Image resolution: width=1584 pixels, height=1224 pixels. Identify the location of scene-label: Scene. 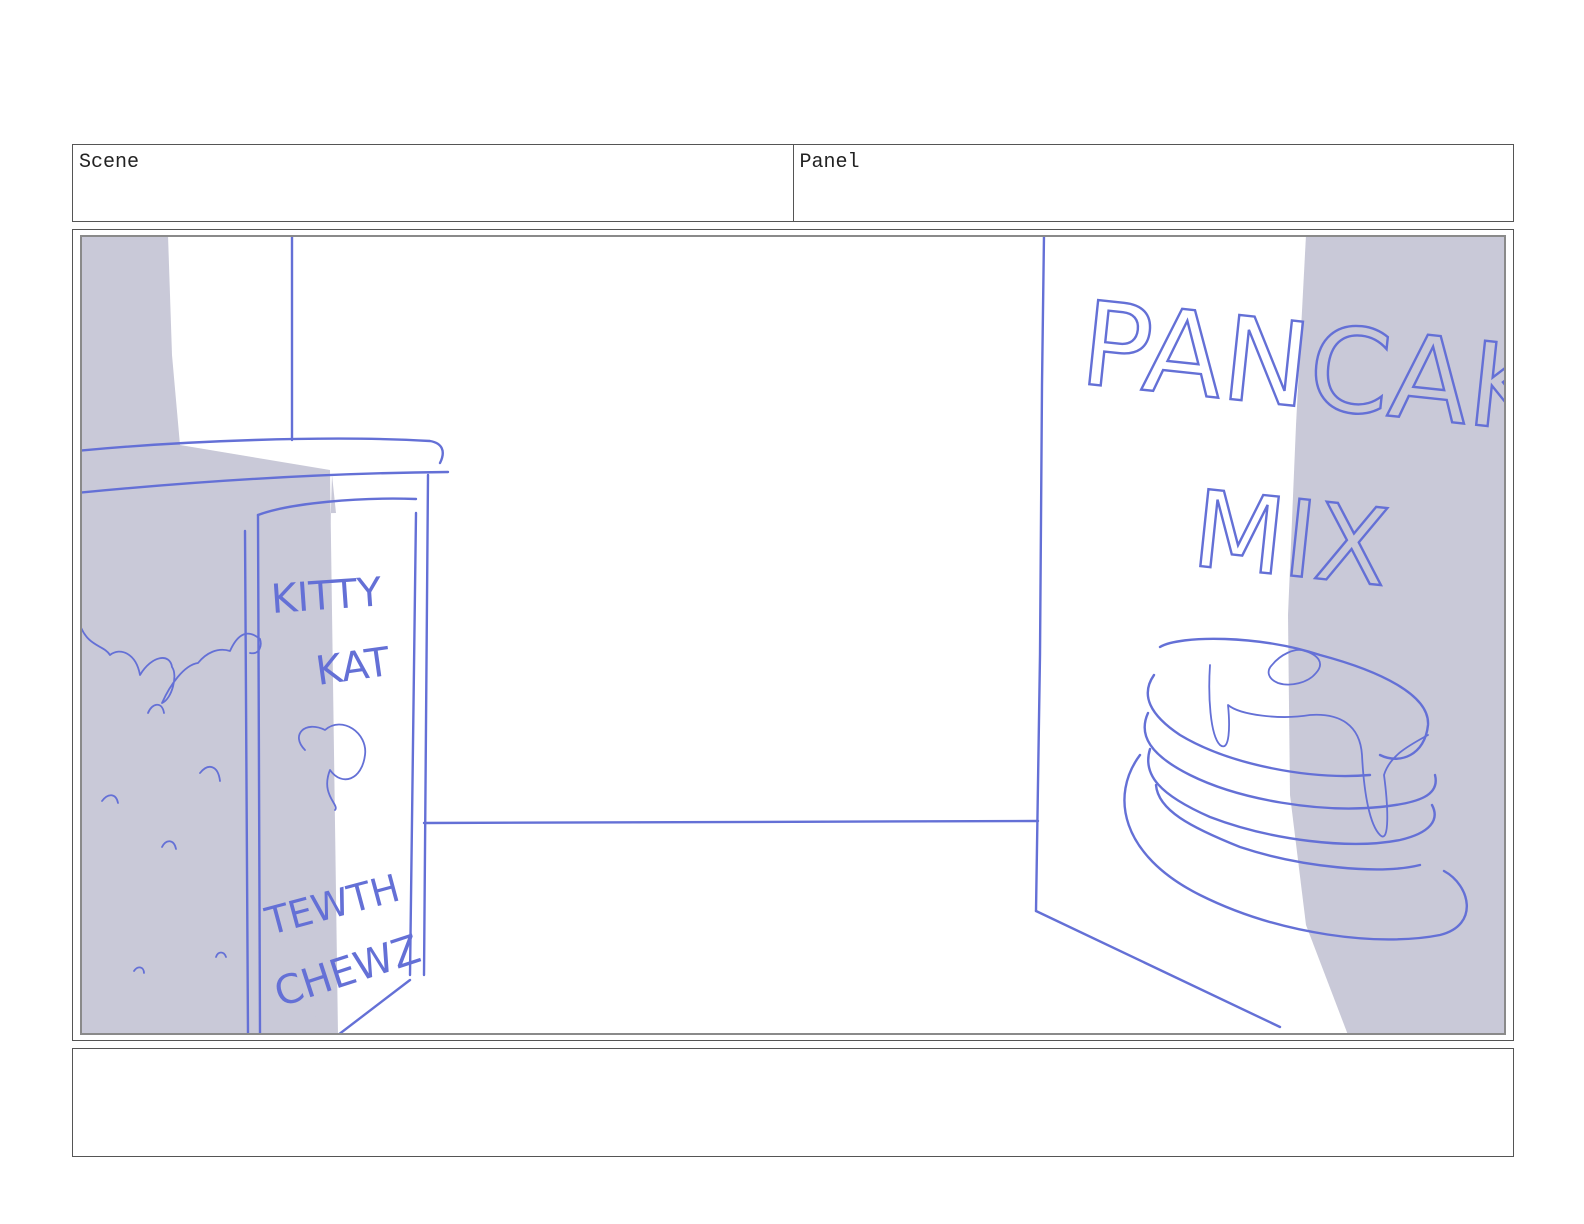
(109, 162).